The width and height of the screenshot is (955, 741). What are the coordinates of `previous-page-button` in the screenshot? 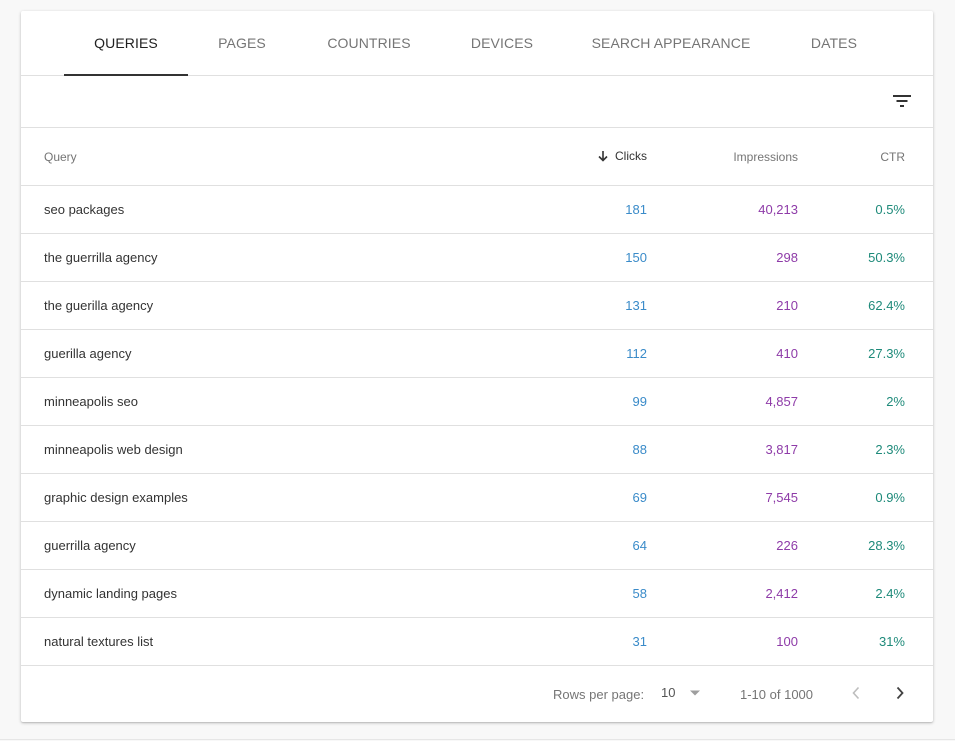 It's located at (856, 693).